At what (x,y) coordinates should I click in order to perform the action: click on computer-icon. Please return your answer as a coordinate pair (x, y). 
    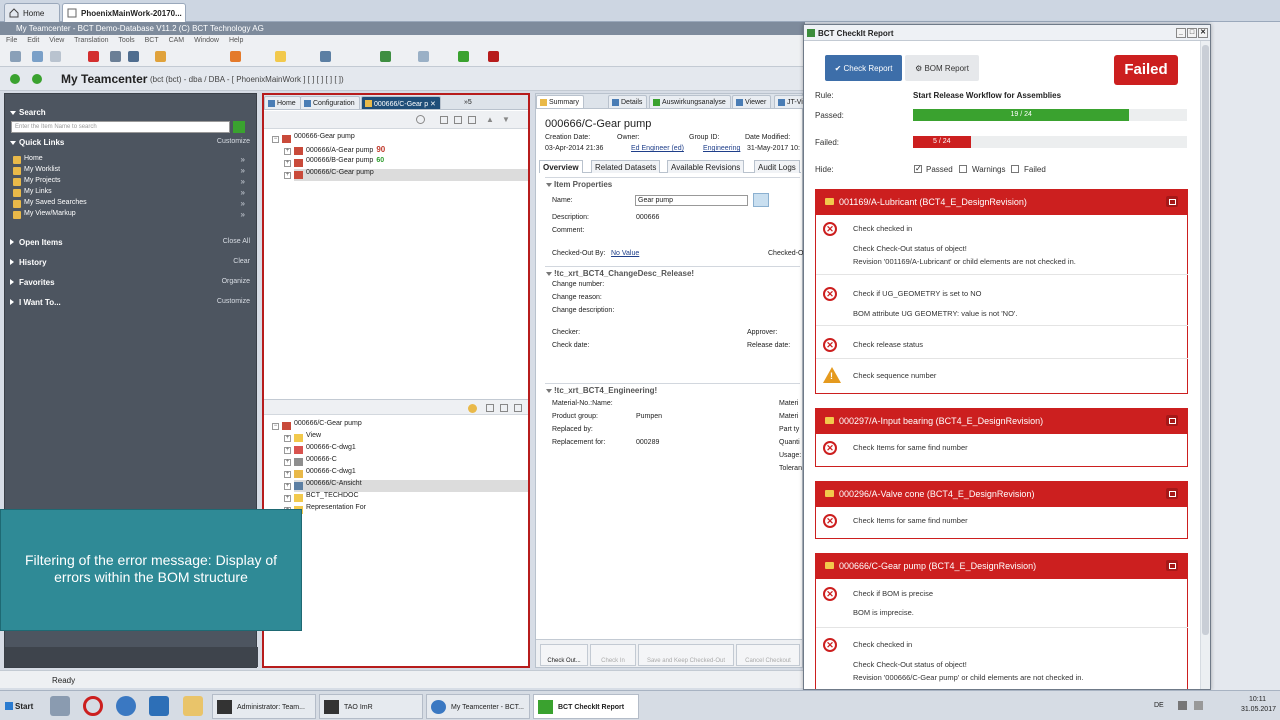
    Looking at the image, I should click on (60, 706).